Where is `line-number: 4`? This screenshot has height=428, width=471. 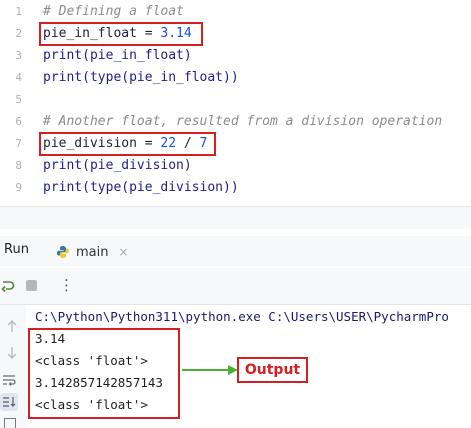 line-number: 4 is located at coordinates (18, 77).